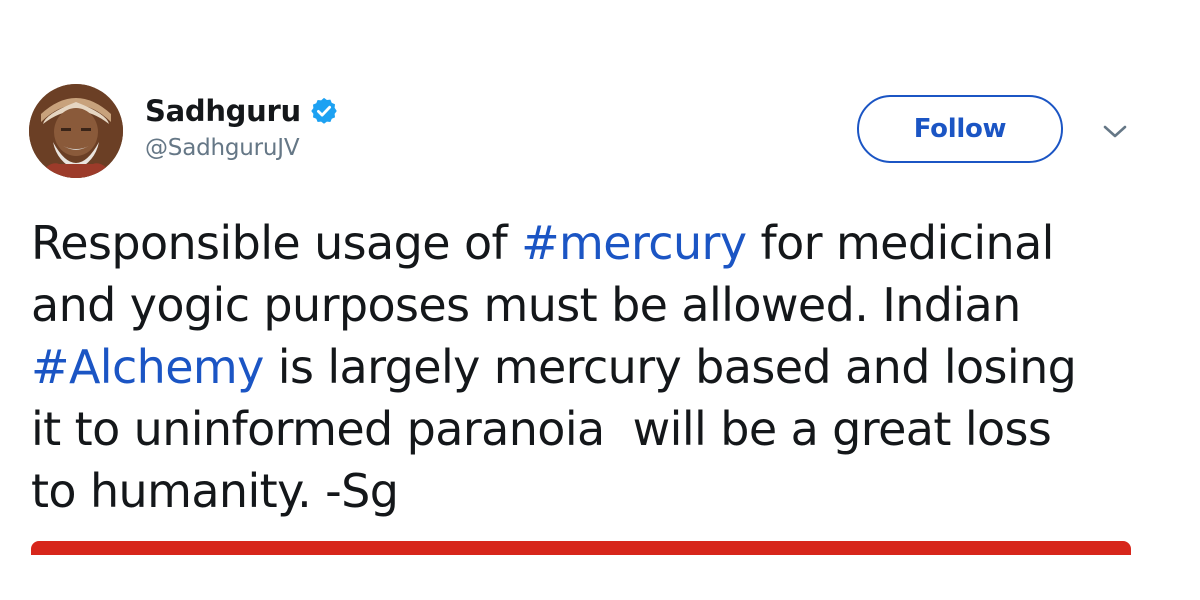  Describe the element at coordinates (581, 548) in the screenshot. I see `red-underline-bar` at that location.